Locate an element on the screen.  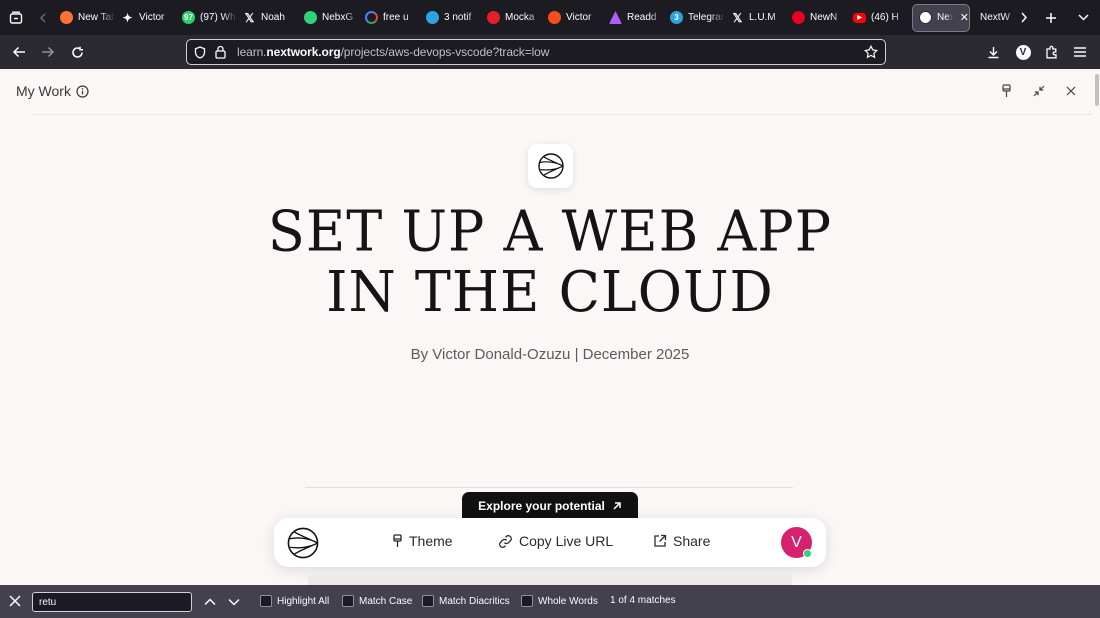
tab-title: New Tab is located at coordinates (96, 17).